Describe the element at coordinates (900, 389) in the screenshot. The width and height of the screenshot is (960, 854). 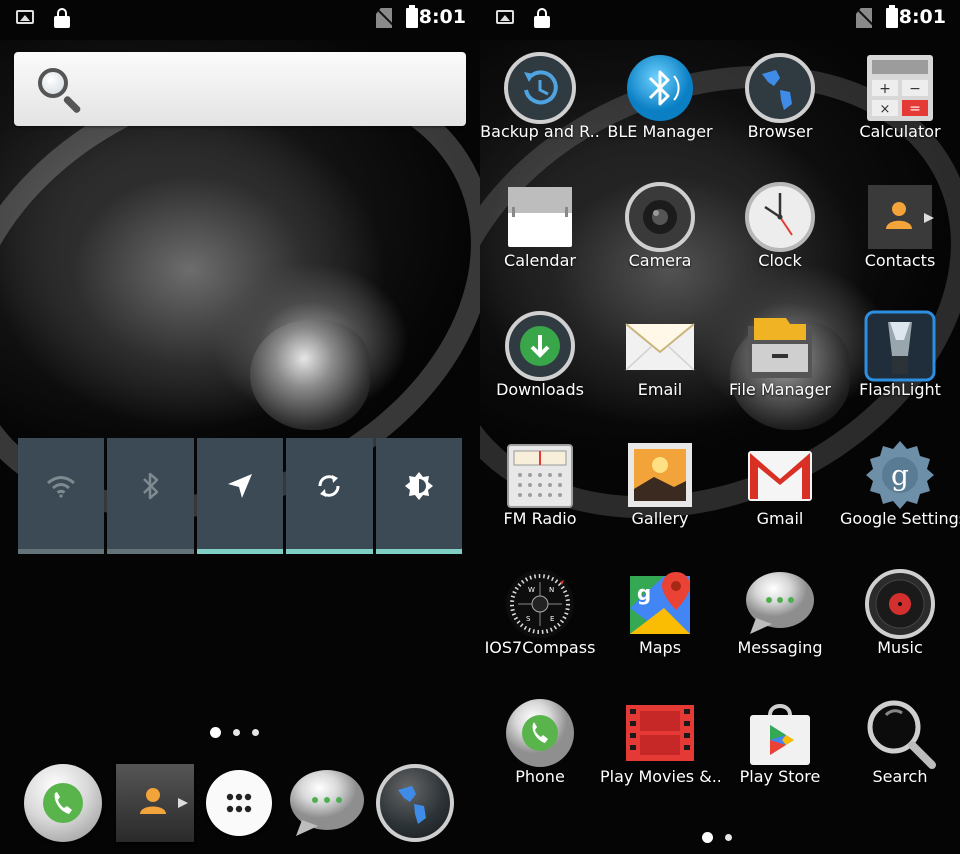
I see `app-label: FlashLight` at that location.